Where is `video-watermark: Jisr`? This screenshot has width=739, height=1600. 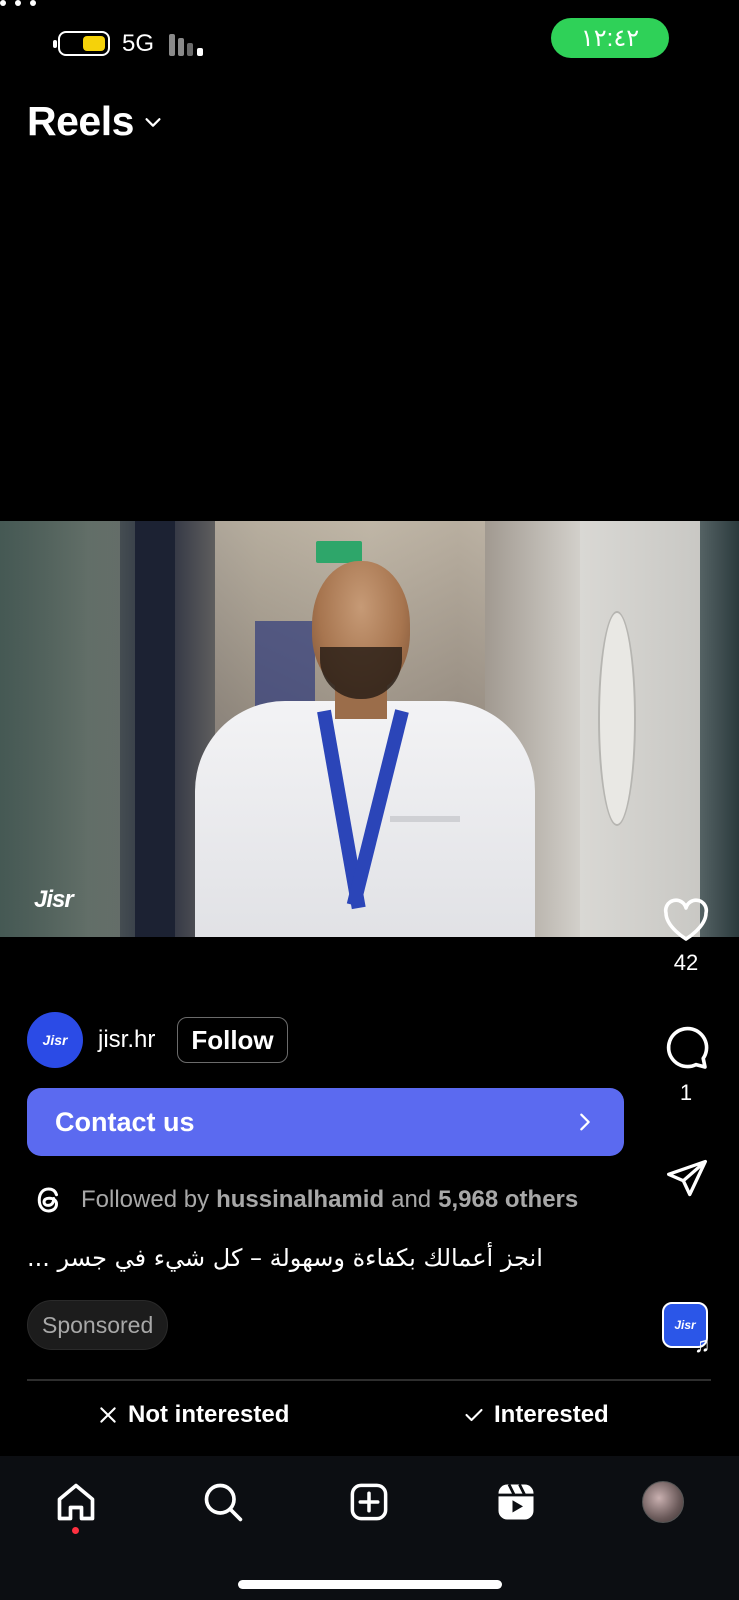
video-watermark: Jisr is located at coordinates (54, 899).